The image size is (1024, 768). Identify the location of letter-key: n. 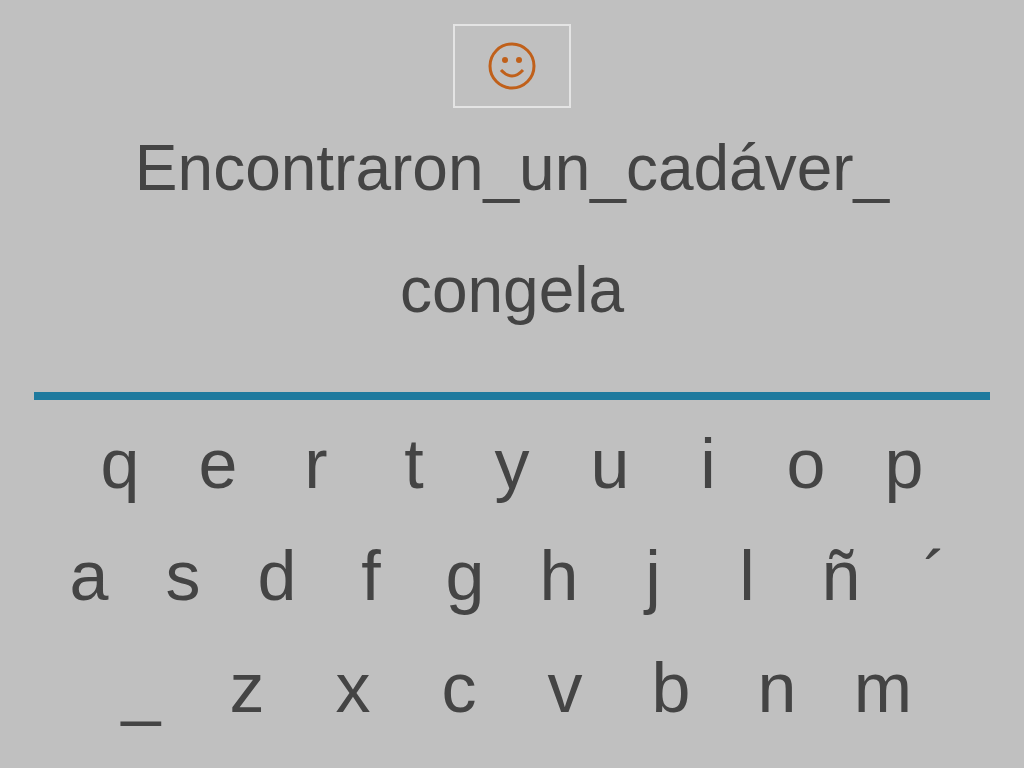
(777, 688).